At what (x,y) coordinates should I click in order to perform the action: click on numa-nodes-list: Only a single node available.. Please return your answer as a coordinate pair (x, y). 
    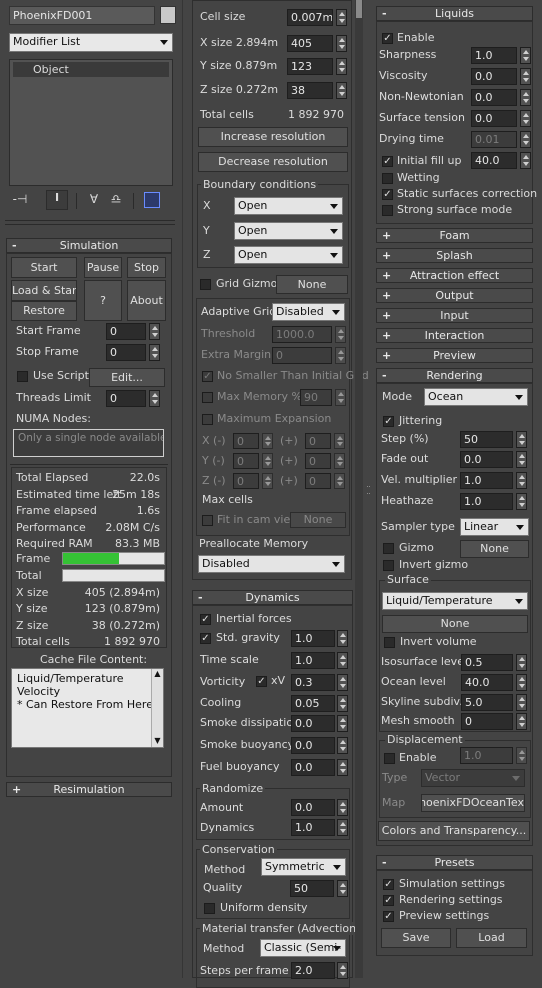
    Looking at the image, I should click on (88, 443).